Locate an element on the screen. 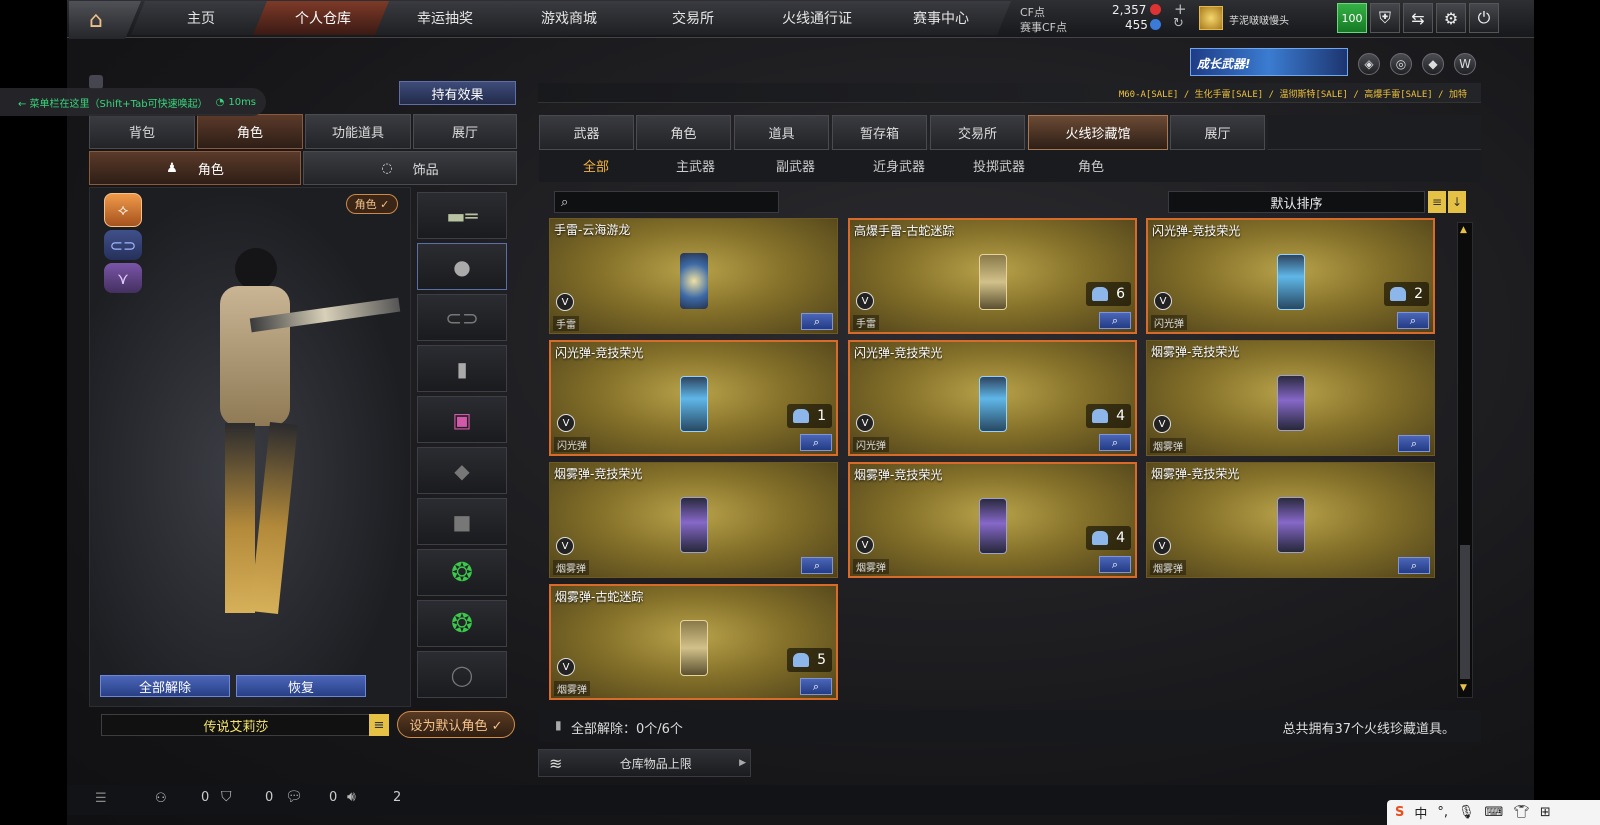  search-field: ⌕ is located at coordinates (666, 202).